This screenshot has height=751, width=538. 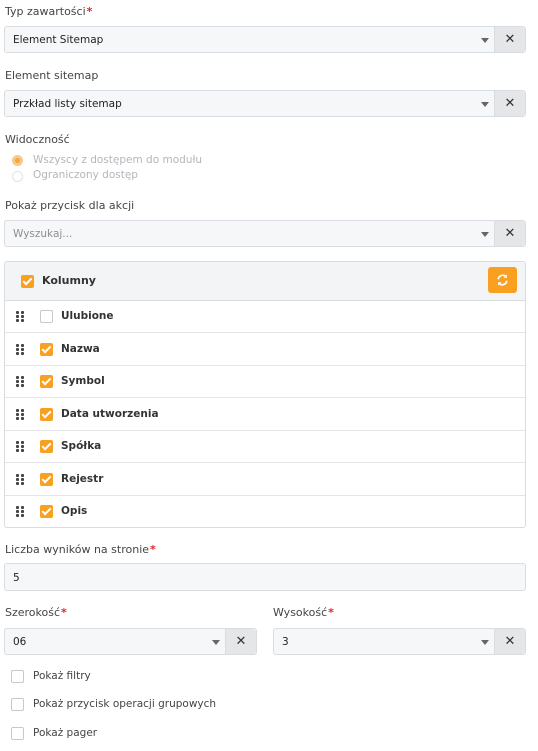 What do you see at coordinates (37, 139) in the screenshot?
I see `visibility-label: Widoczność` at bounding box center [37, 139].